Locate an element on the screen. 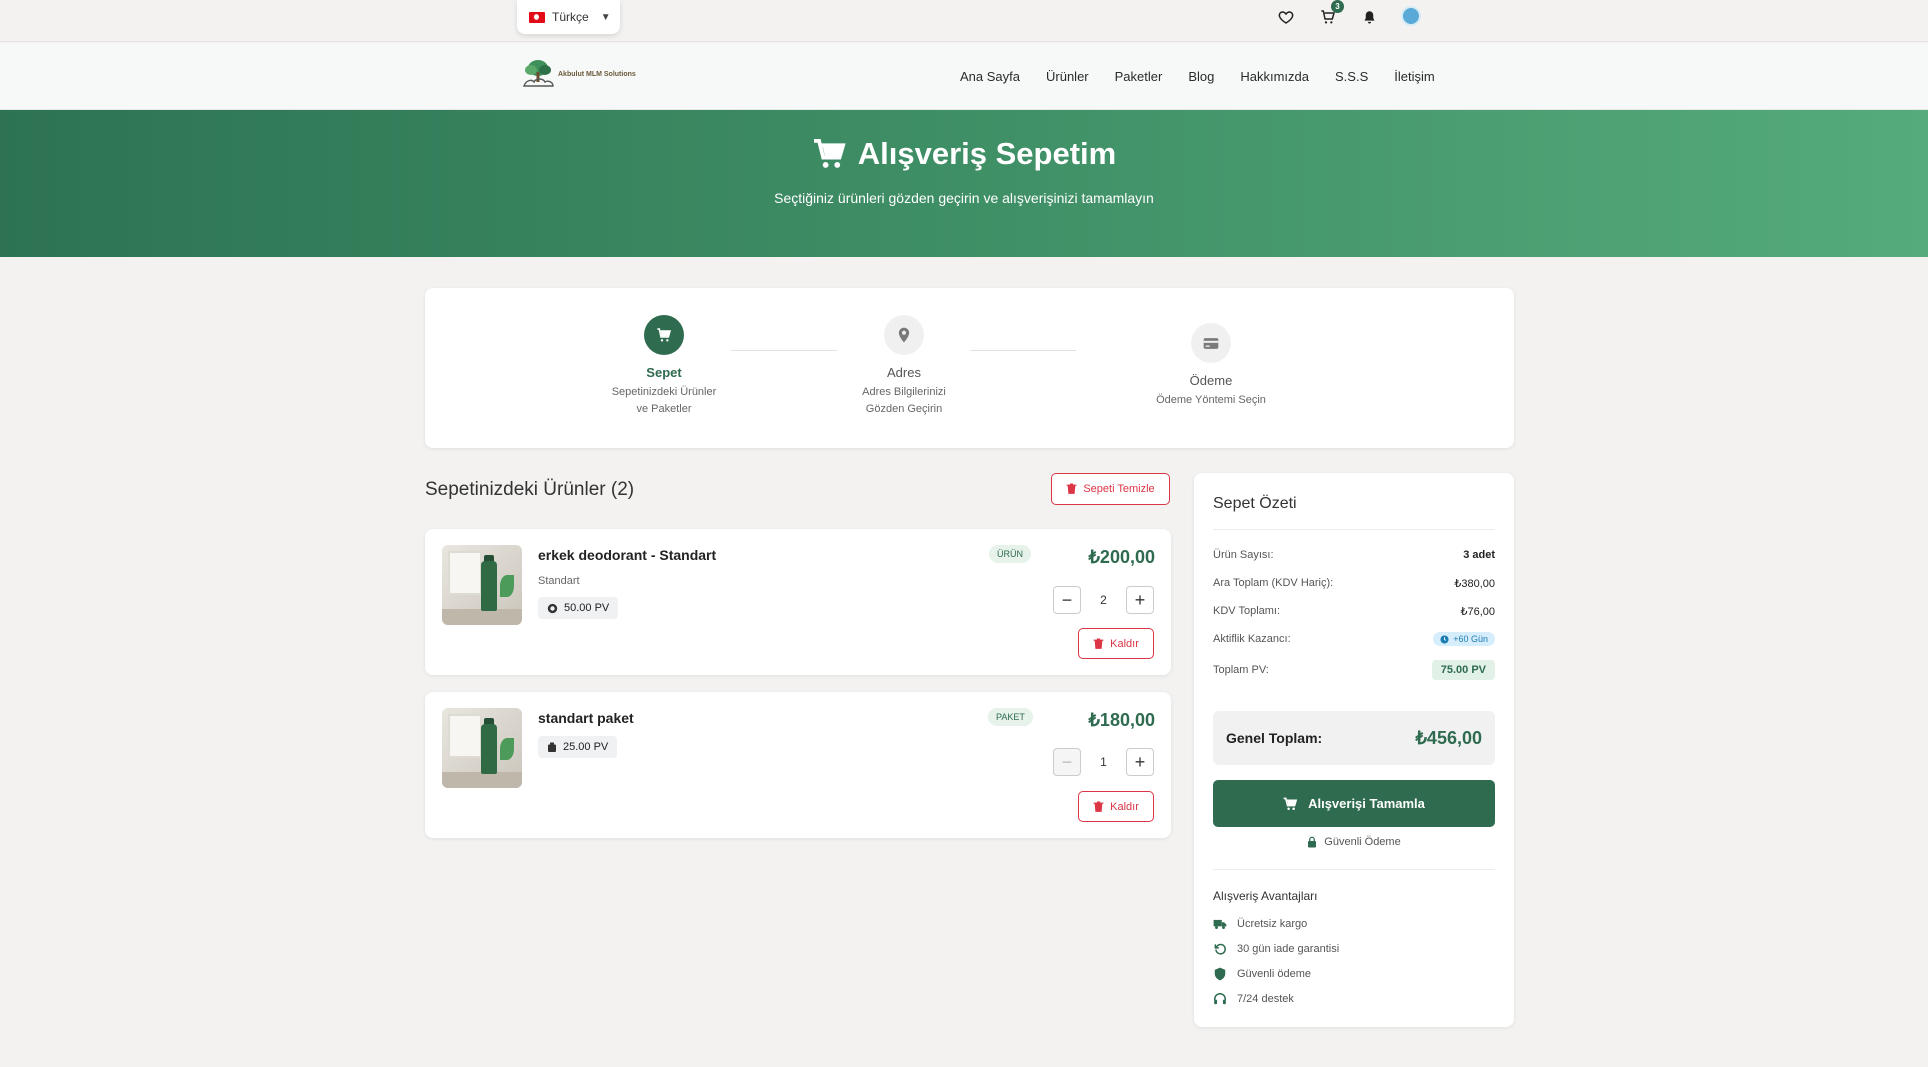 The height and width of the screenshot is (1067, 1928). user-avatar is located at coordinates (1411, 16).